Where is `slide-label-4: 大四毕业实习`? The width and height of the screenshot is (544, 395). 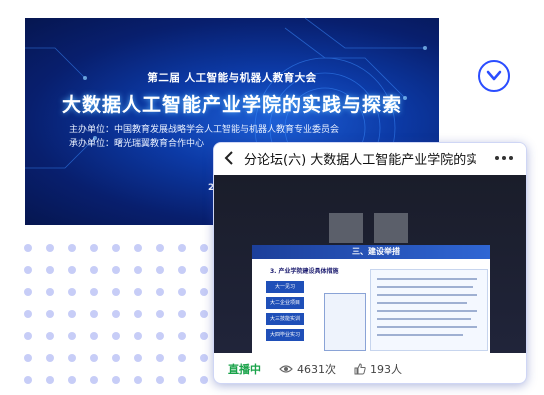 slide-label-4: 大四毕业实习 is located at coordinates (285, 335).